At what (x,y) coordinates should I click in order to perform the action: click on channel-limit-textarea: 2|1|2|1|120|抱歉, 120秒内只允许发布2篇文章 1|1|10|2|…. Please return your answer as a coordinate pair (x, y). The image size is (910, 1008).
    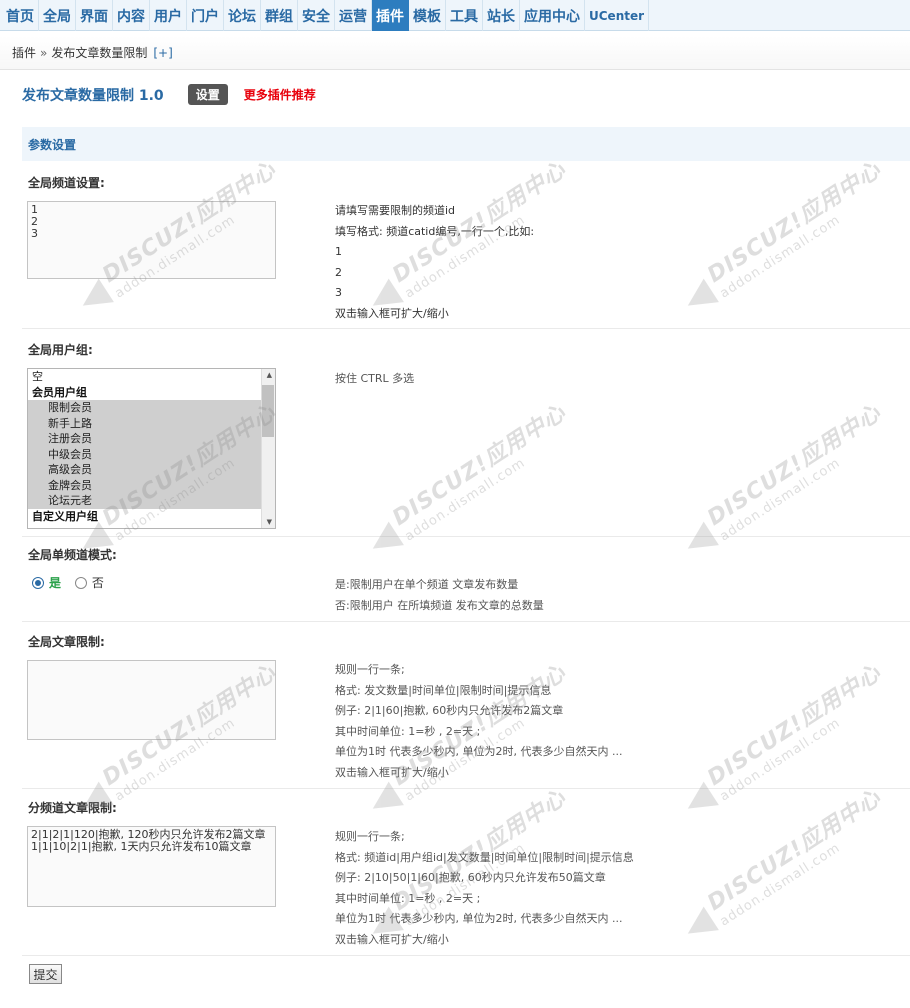
    Looking at the image, I should click on (151, 866).